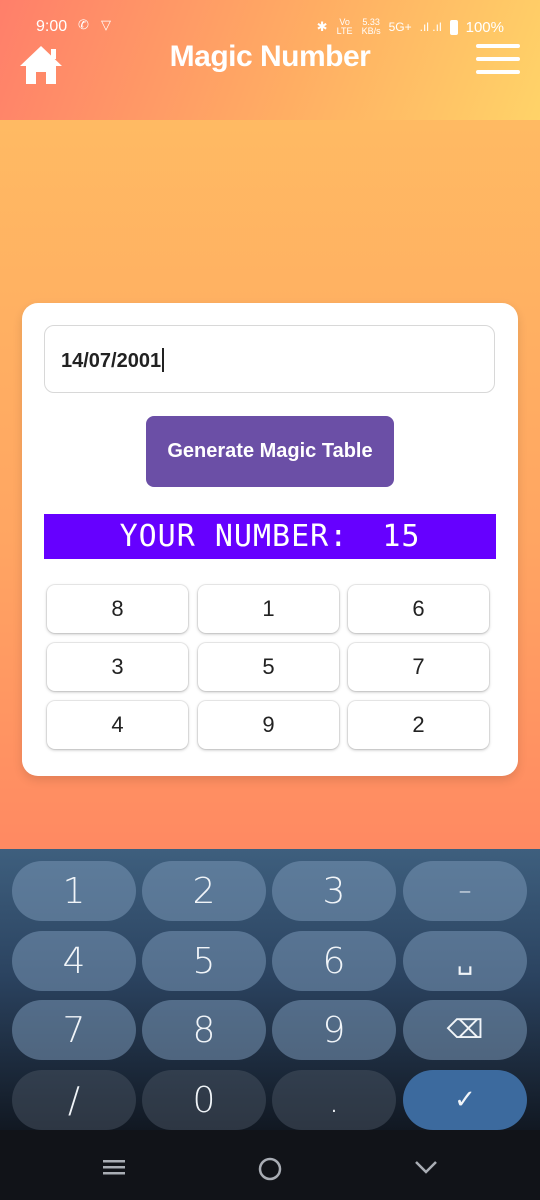 The height and width of the screenshot is (1200, 540). I want to click on recents-icon, so click(114, 1167).